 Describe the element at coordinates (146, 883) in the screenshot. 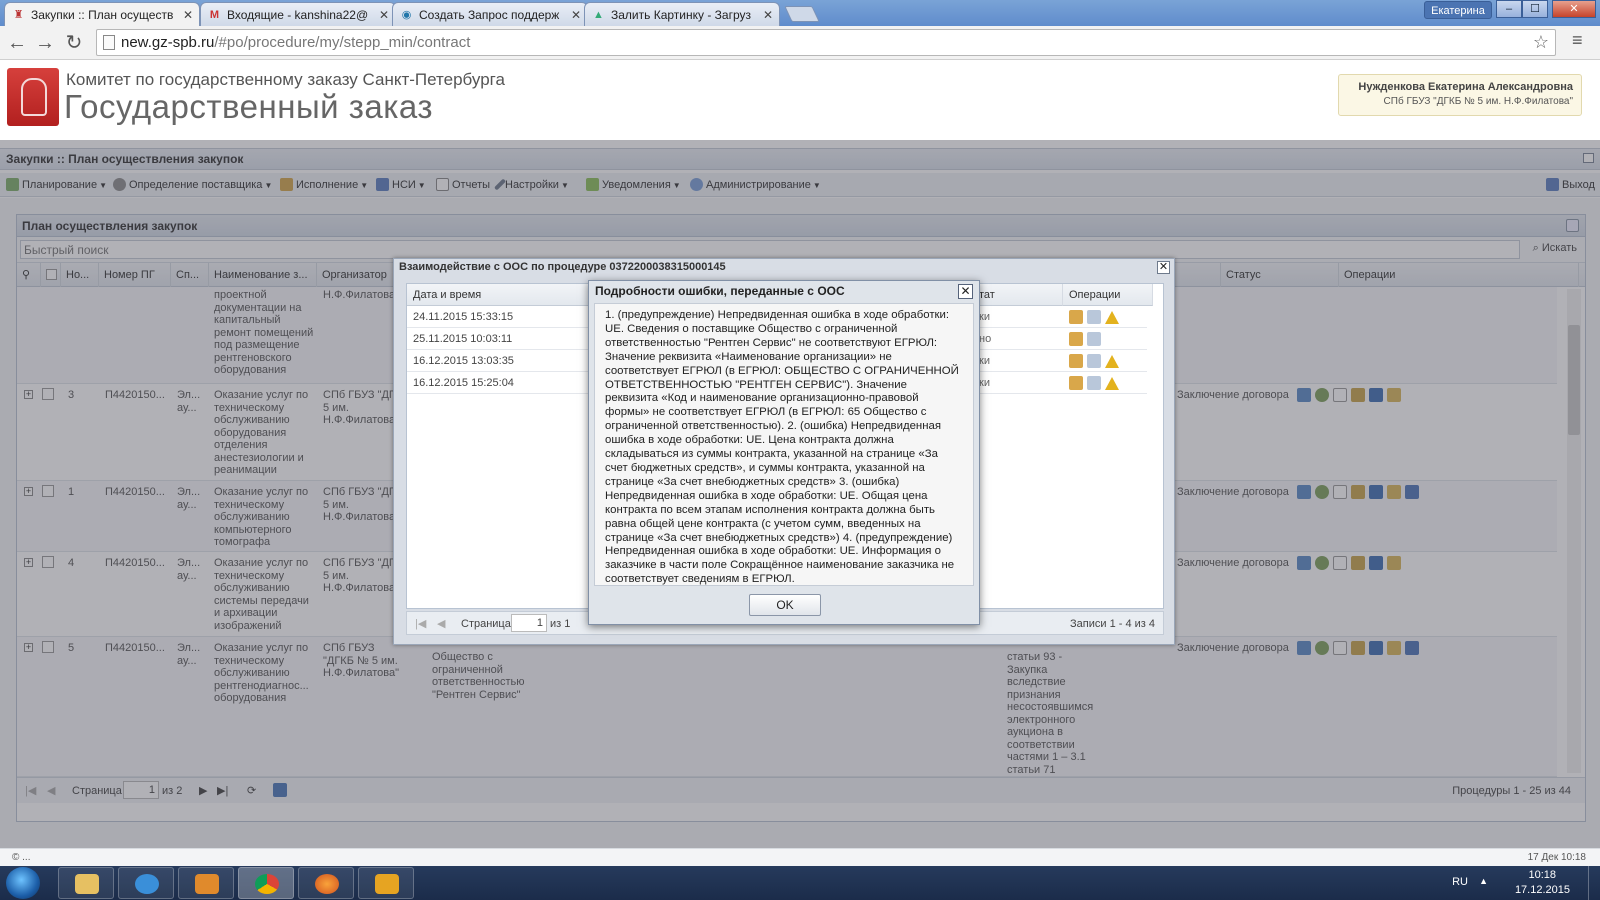

I see `internet-explorer-icon` at that location.